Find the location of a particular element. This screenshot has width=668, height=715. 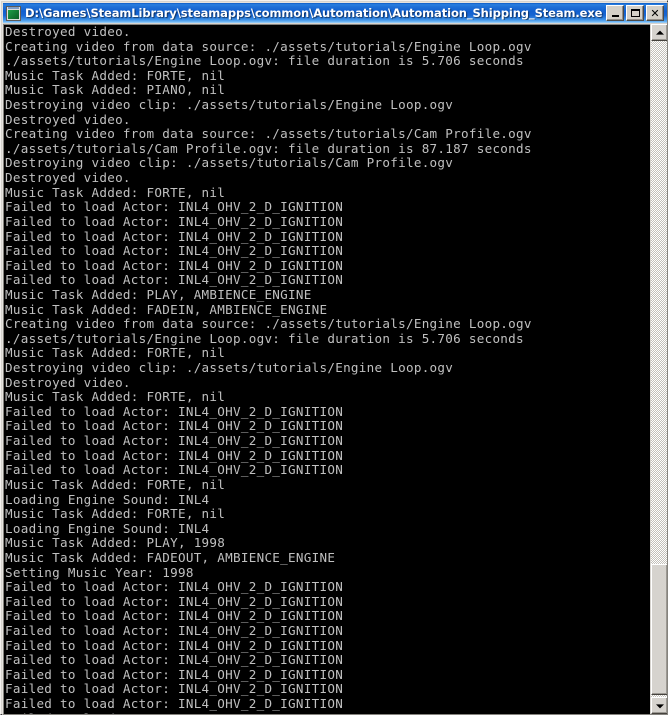

chevron-up-icon is located at coordinates (659, 32).